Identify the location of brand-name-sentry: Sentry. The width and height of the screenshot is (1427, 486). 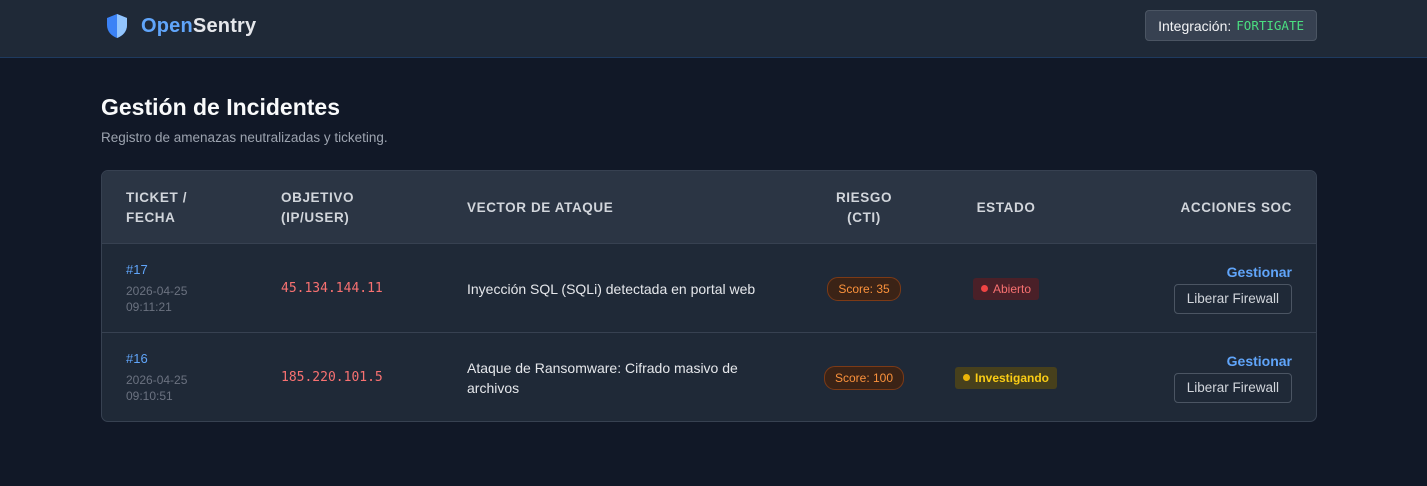
(224, 25).